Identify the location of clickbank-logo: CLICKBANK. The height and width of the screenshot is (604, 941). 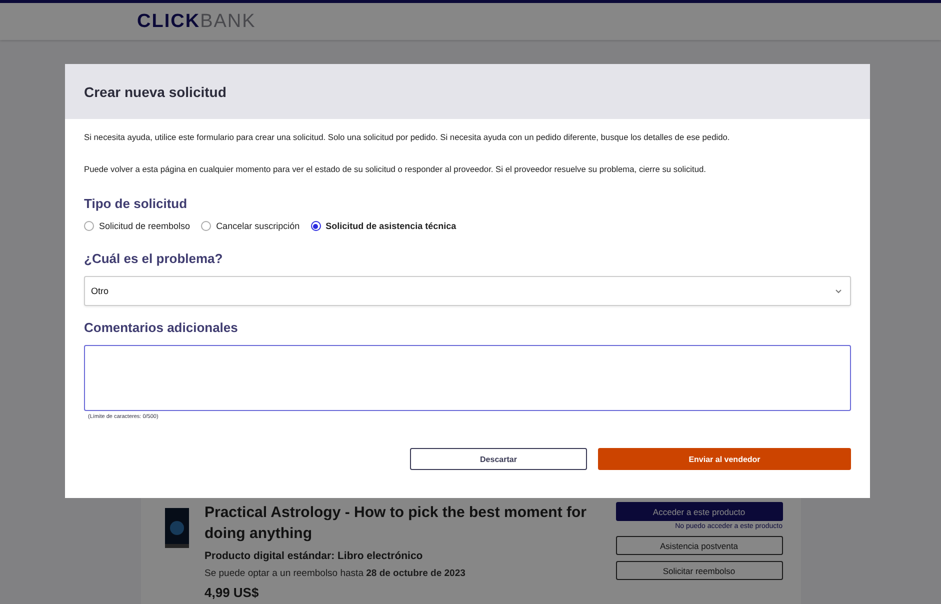
(196, 21).